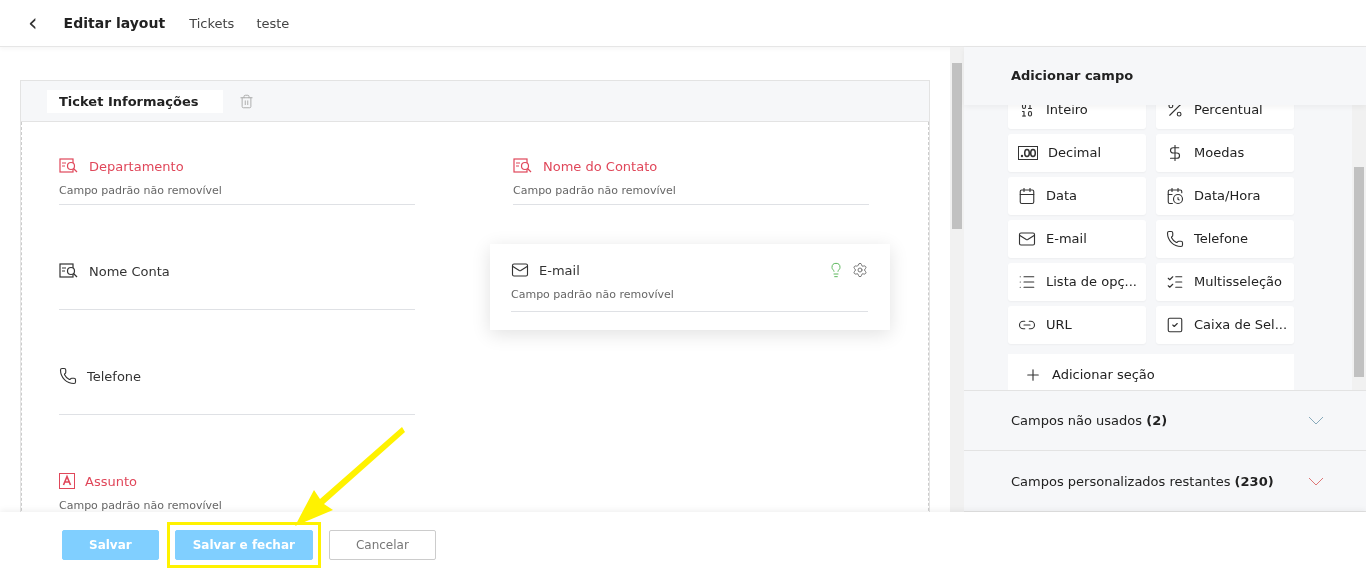 This screenshot has width=1366, height=578. Describe the element at coordinates (111, 481) in the screenshot. I see `field-label: Assunto` at that location.